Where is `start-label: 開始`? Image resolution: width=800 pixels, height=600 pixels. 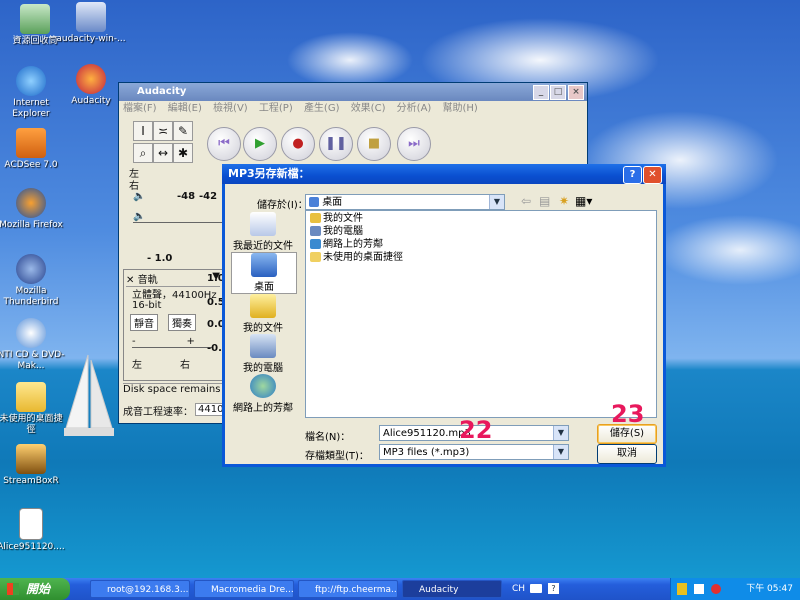
start-label: 開始 is located at coordinates (38, 589).